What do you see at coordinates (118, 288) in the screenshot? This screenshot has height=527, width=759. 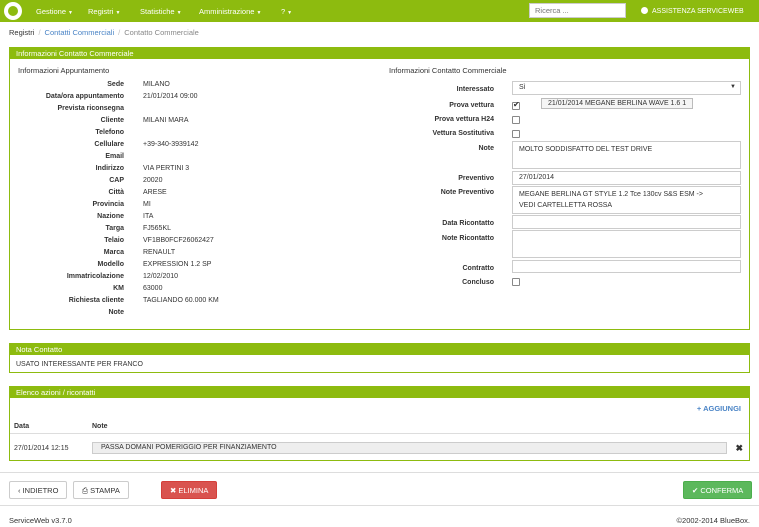 I see `appointment-label: KM` at bounding box center [118, 288].